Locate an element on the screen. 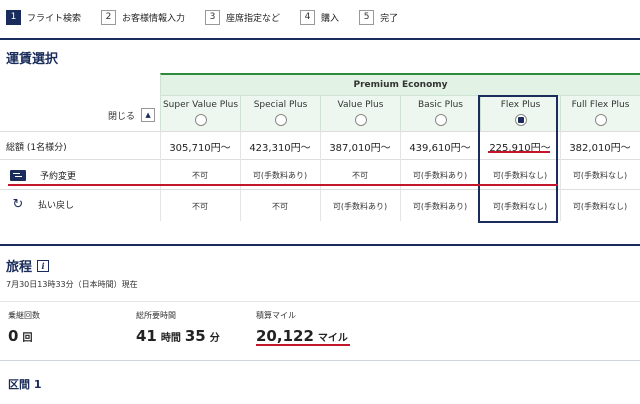  refund-policy-label-wrap: ↻ 払い戻し is located at coordinates (40, 204).